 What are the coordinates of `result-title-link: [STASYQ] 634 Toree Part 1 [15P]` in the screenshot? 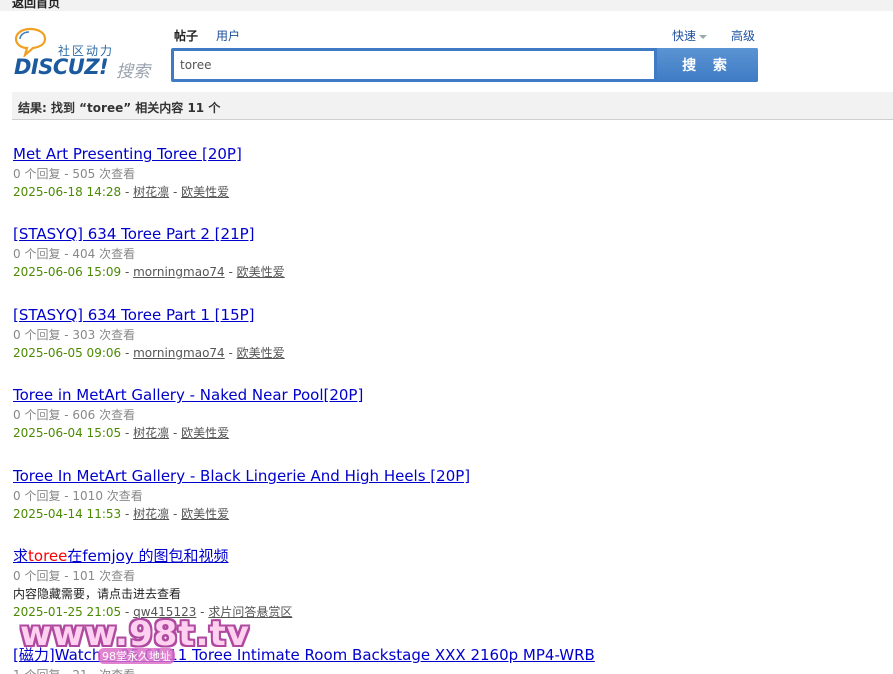 It's located at (448, 315).